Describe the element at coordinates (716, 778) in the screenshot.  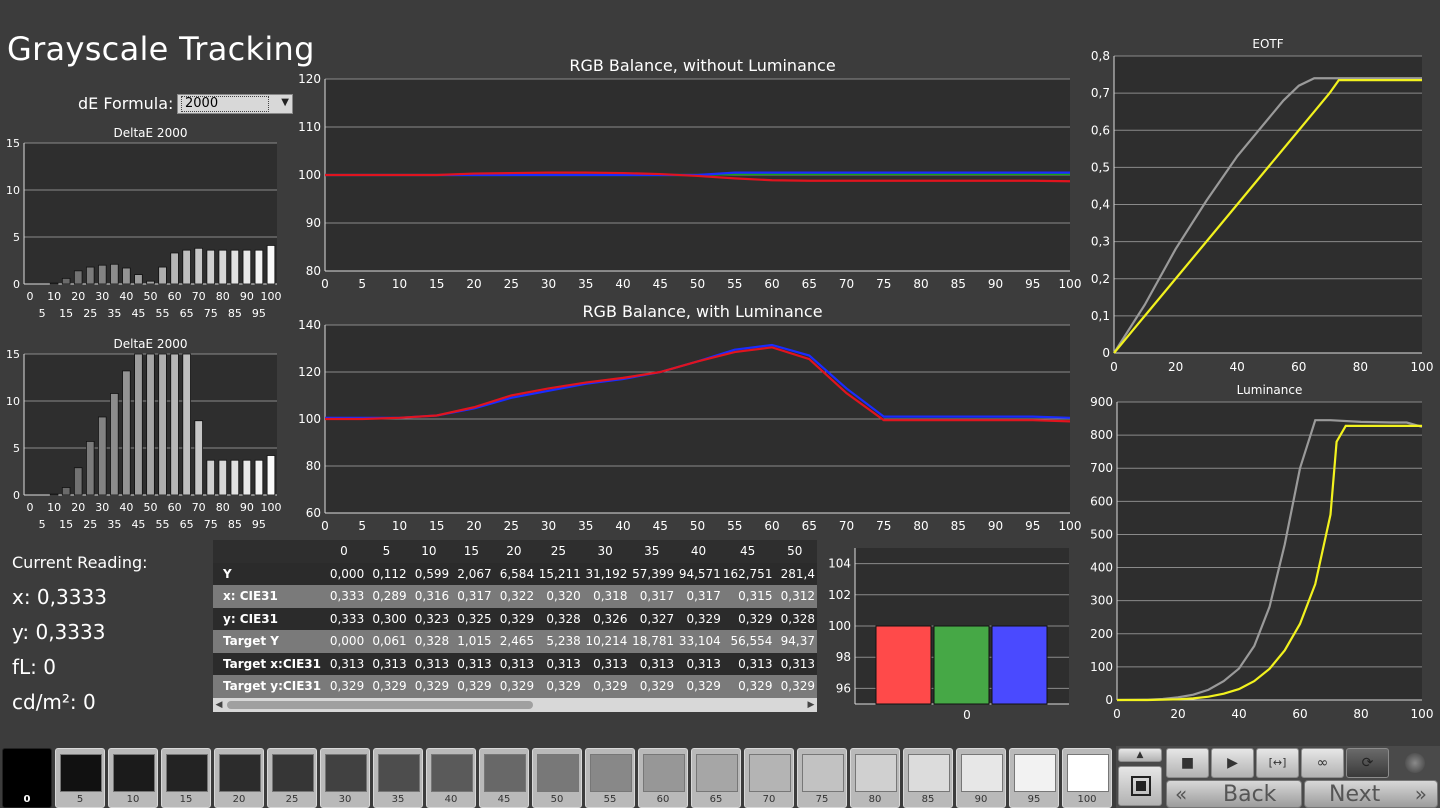
I see `swatch-65: 65` at that location.